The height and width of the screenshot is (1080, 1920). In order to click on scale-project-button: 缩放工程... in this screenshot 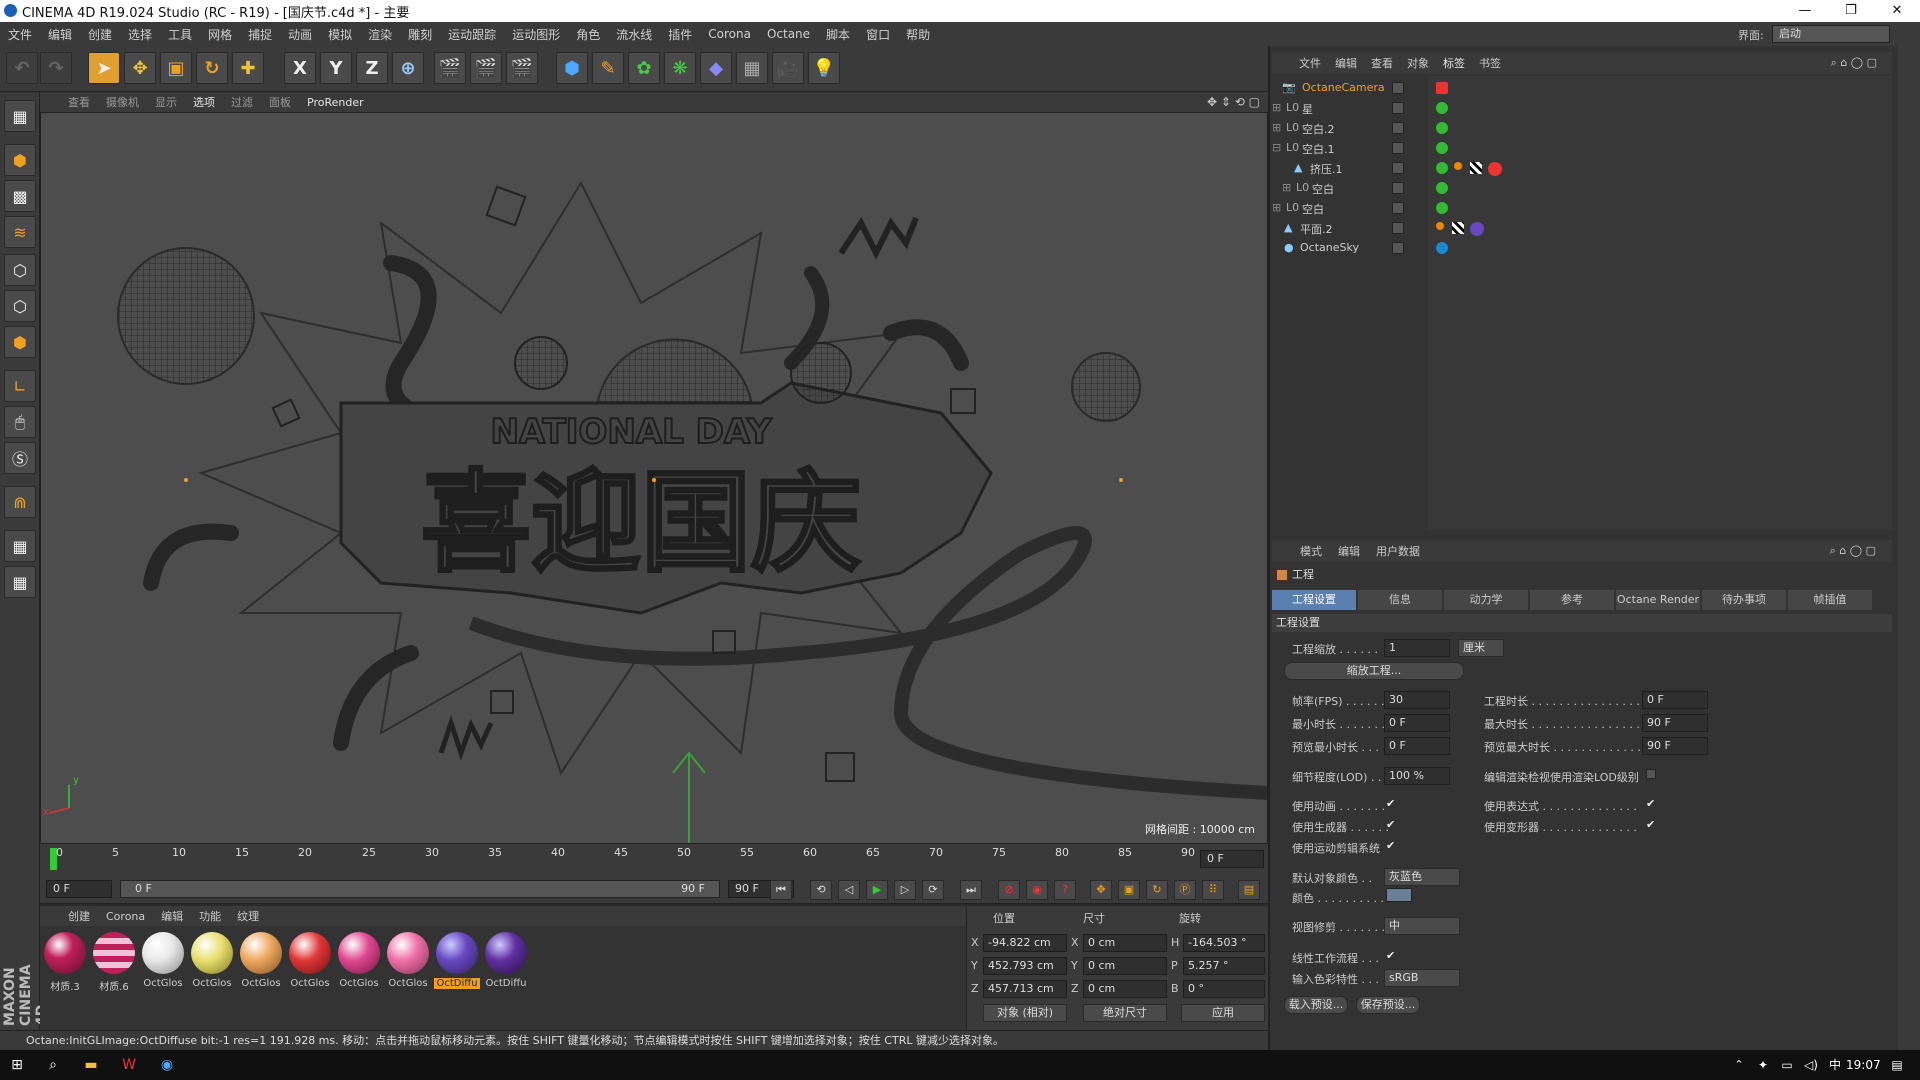, I will do `click(1374, 671)`.